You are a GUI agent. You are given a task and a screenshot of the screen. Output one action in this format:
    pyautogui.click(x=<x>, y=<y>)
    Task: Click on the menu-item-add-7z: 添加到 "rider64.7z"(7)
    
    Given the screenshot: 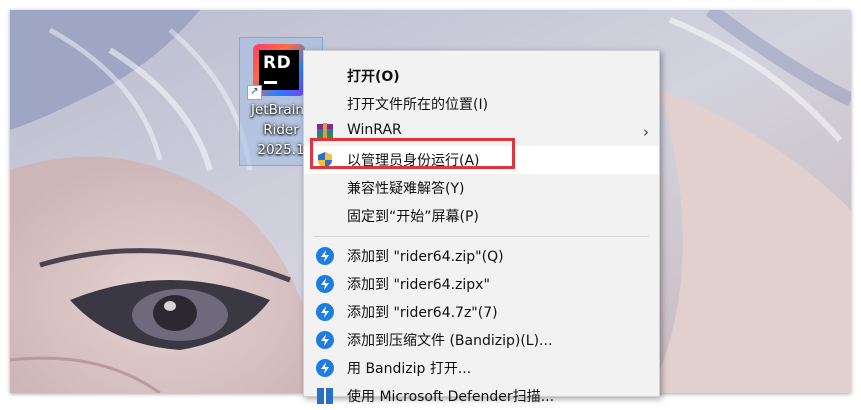 What is the action you would take?
    pyautogui.click(x=481, y=312)
    